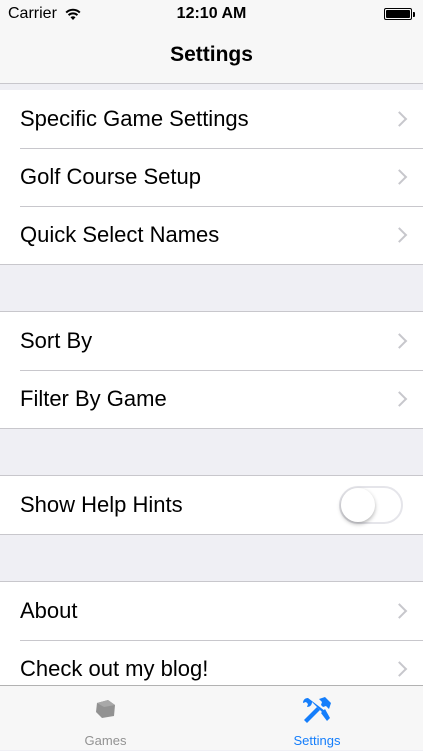  I want to click on row-show-help-hints: Show Help Hints, so click(211, 505).